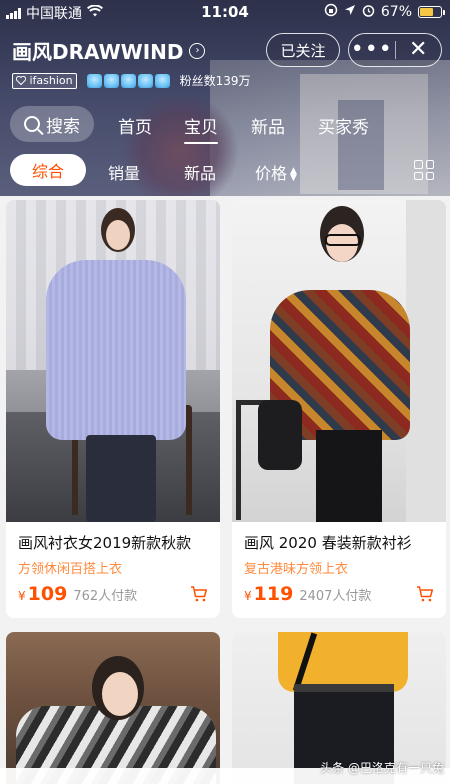 This screenshot has height=784, width=450. I want to click on chevron-right-icon: ›, so click(197, 50).